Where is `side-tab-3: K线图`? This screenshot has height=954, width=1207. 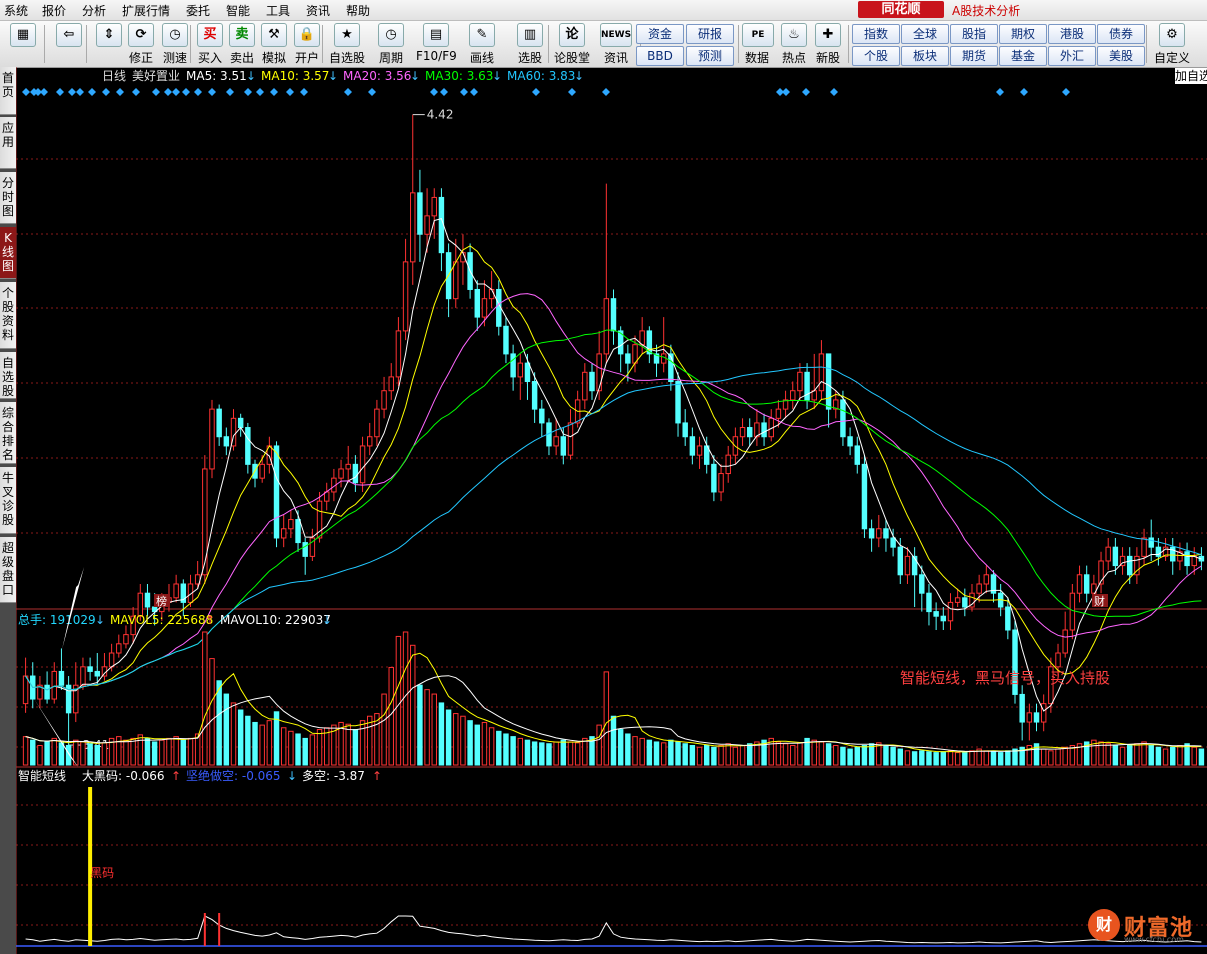
side-tab-3: K线图 is located at coordinates (8, 253).